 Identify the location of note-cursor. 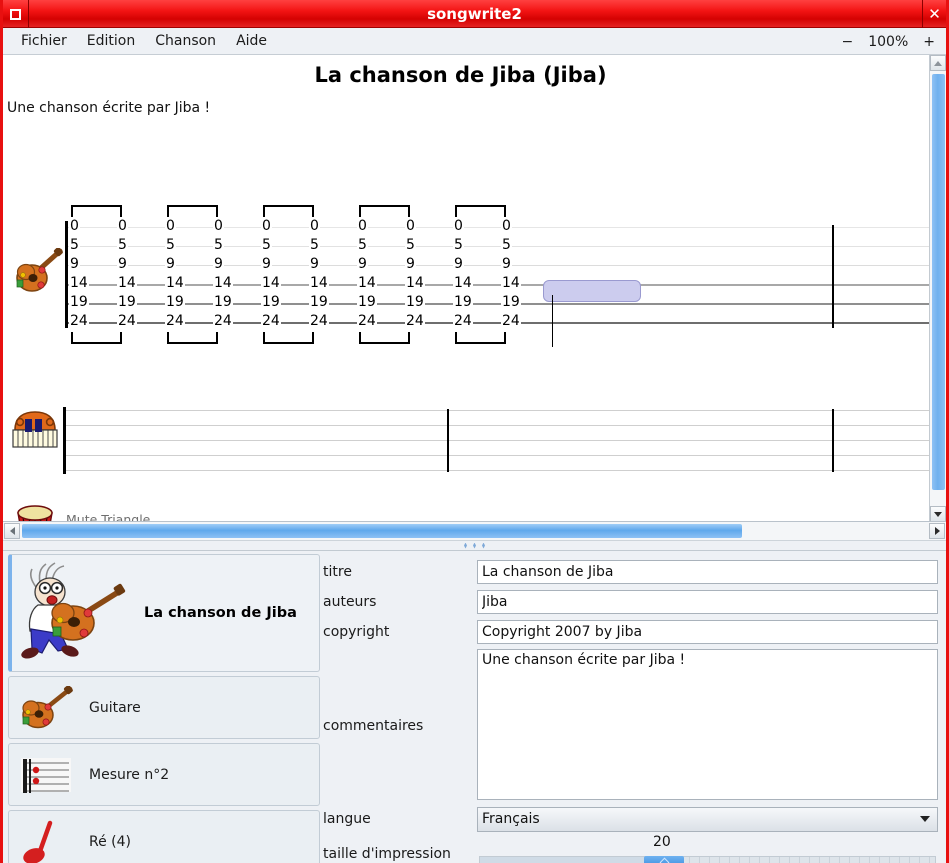
(592, 291).